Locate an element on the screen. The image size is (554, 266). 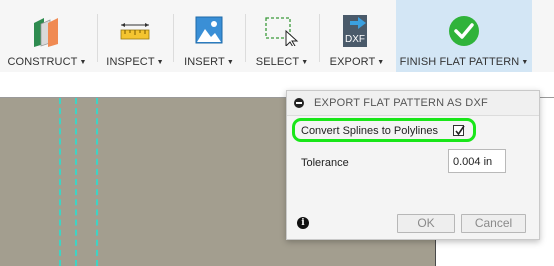
insert-menu: INSERT ▼ is located at coordinates (209, 36).